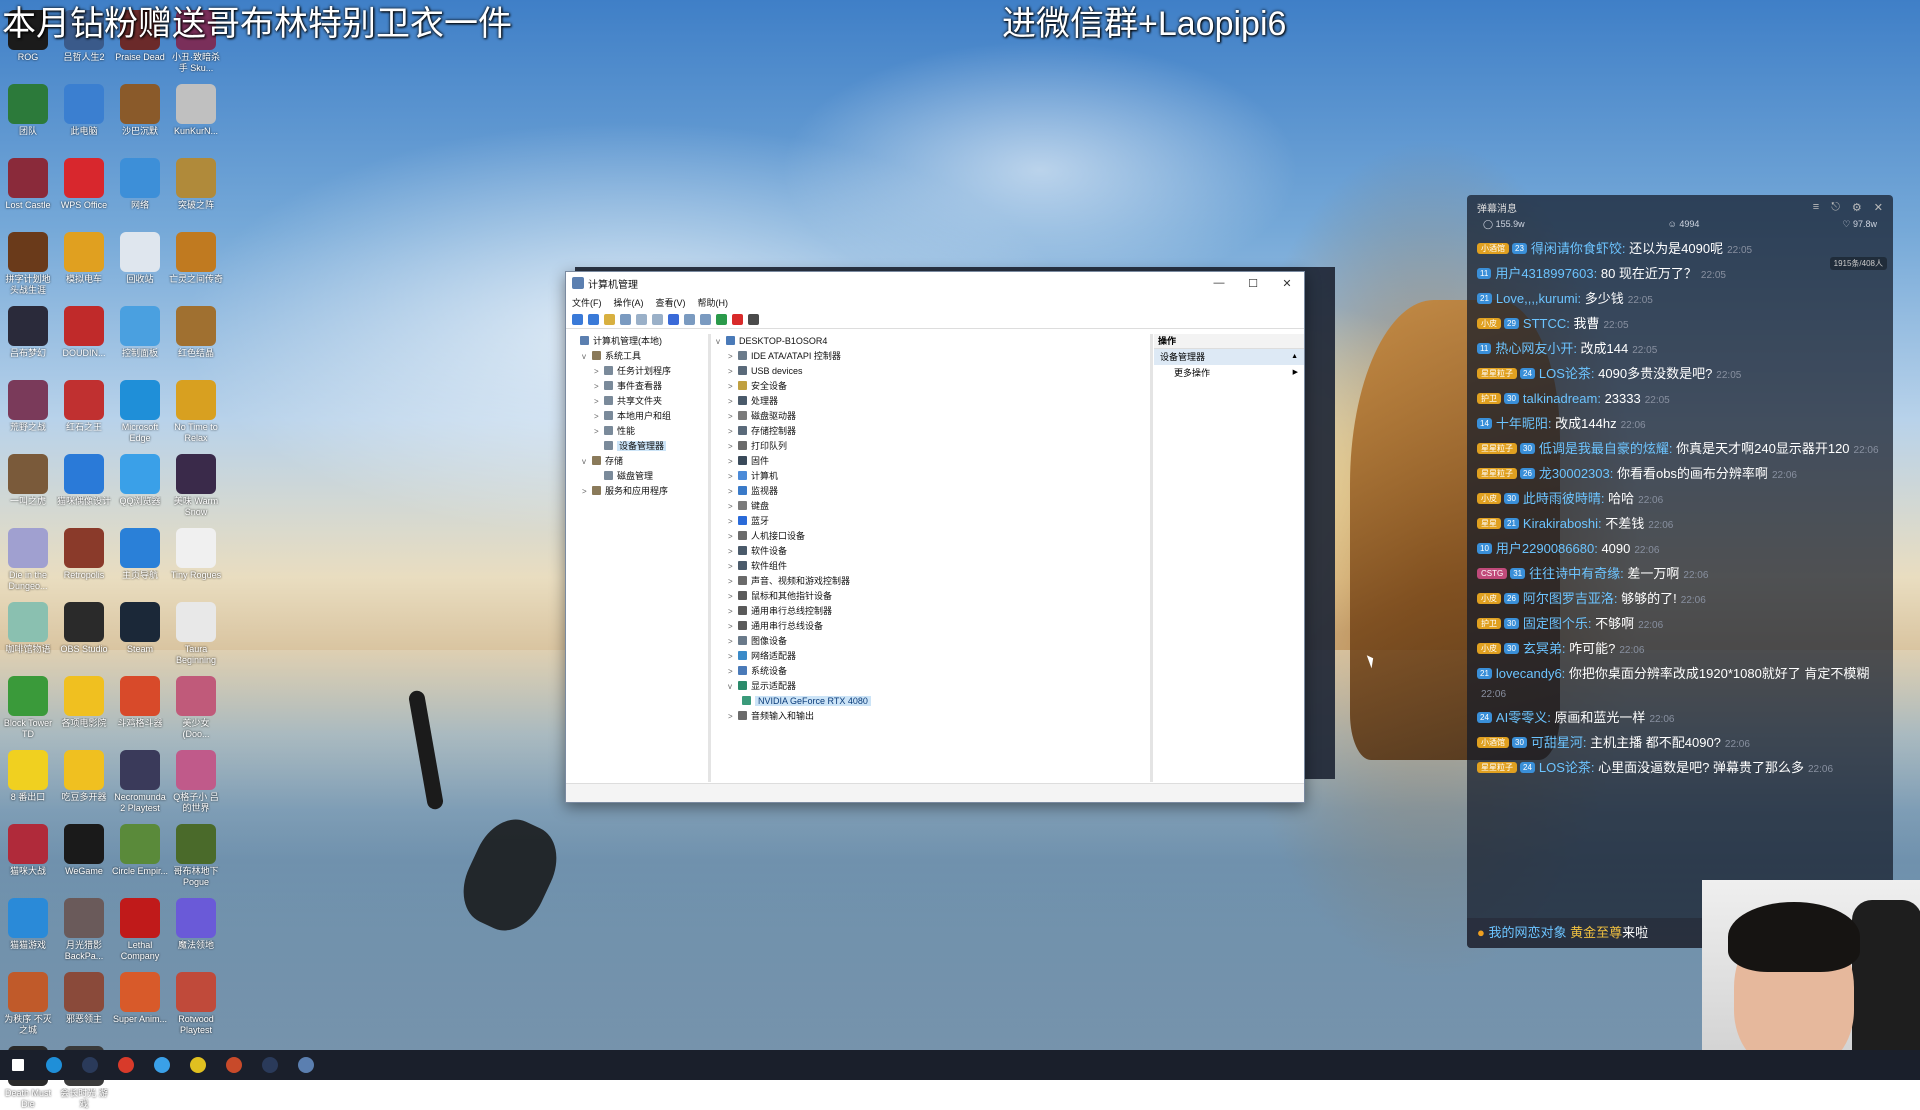  What do you see at coordinates (931, 371) in the screenshot?
I see `device-category: > USB devices` at bounding box center [931, 371].